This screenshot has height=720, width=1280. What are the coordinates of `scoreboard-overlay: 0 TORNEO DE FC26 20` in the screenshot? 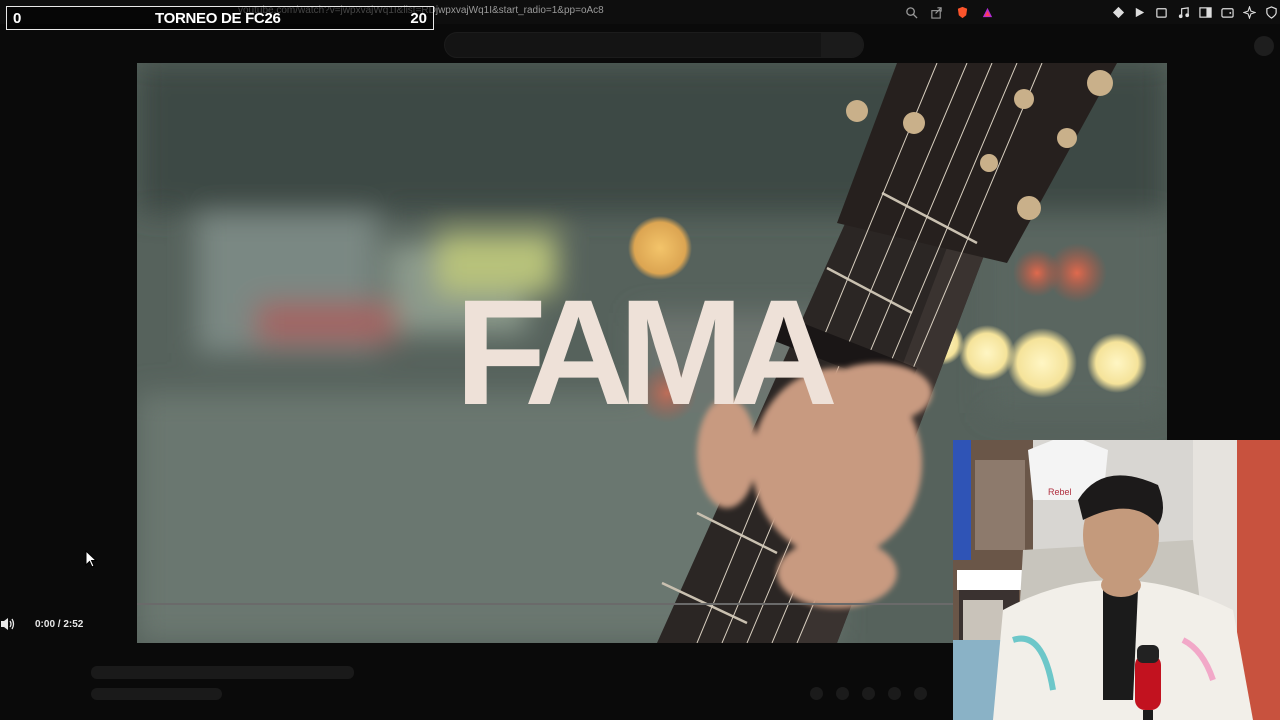 It's located at (220, 18).